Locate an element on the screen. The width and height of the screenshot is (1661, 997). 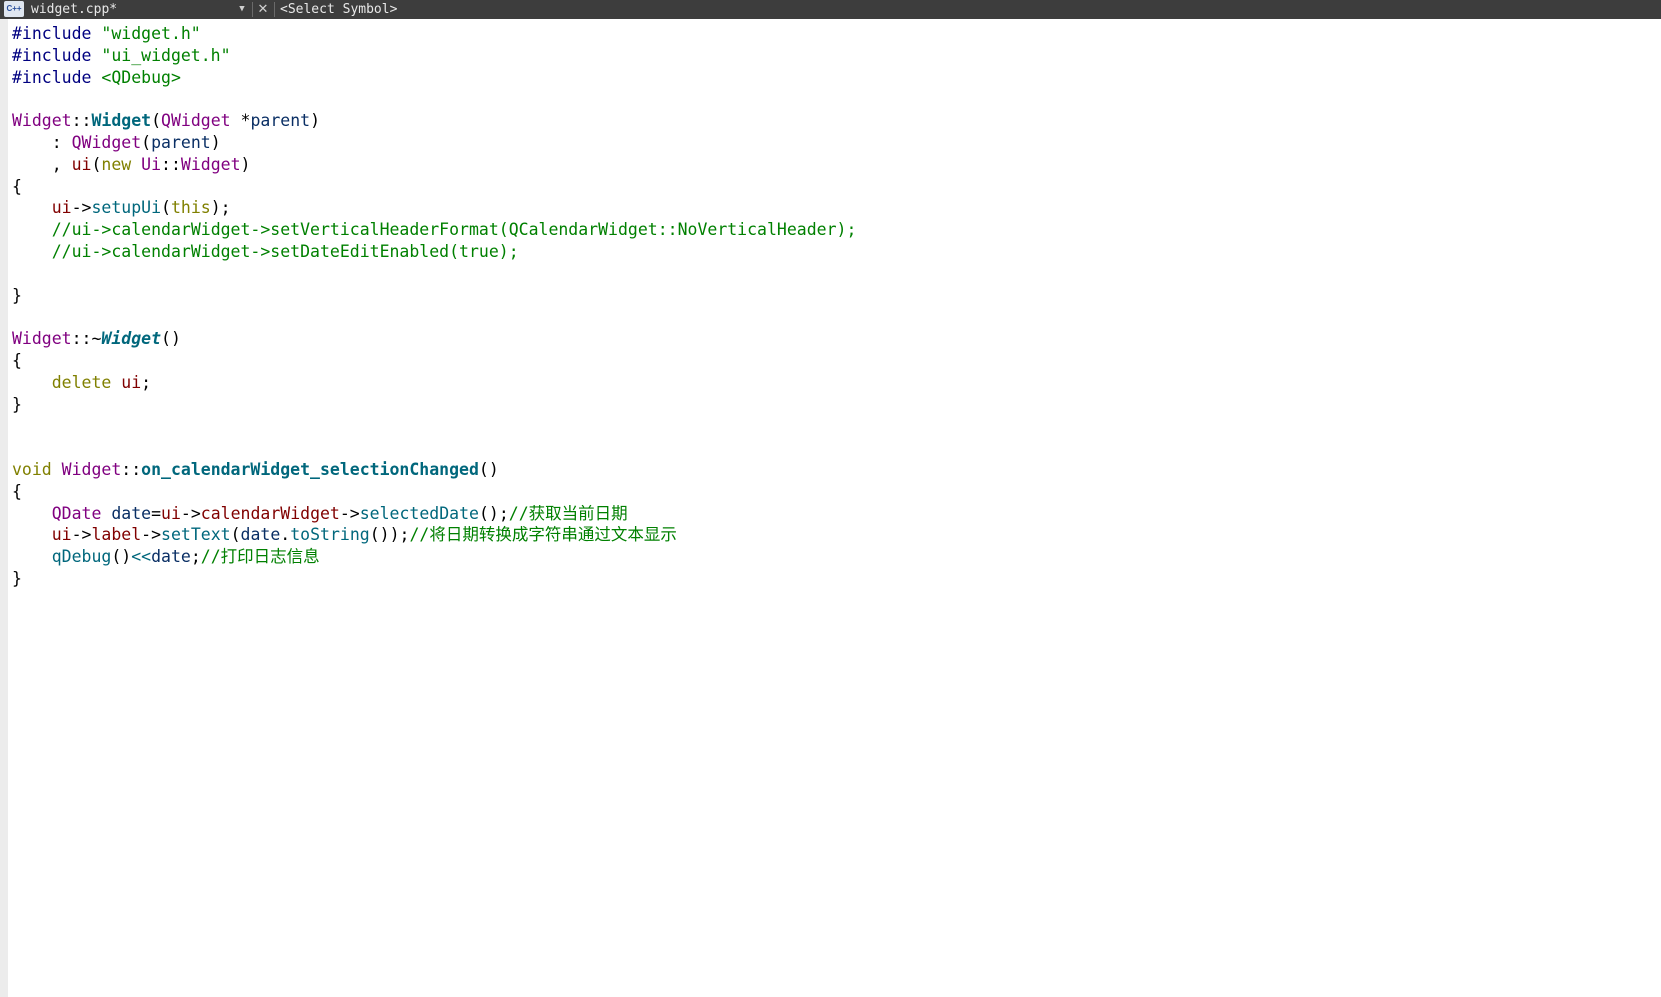
code-line: delete ui; is located at coordinates (434, 383).